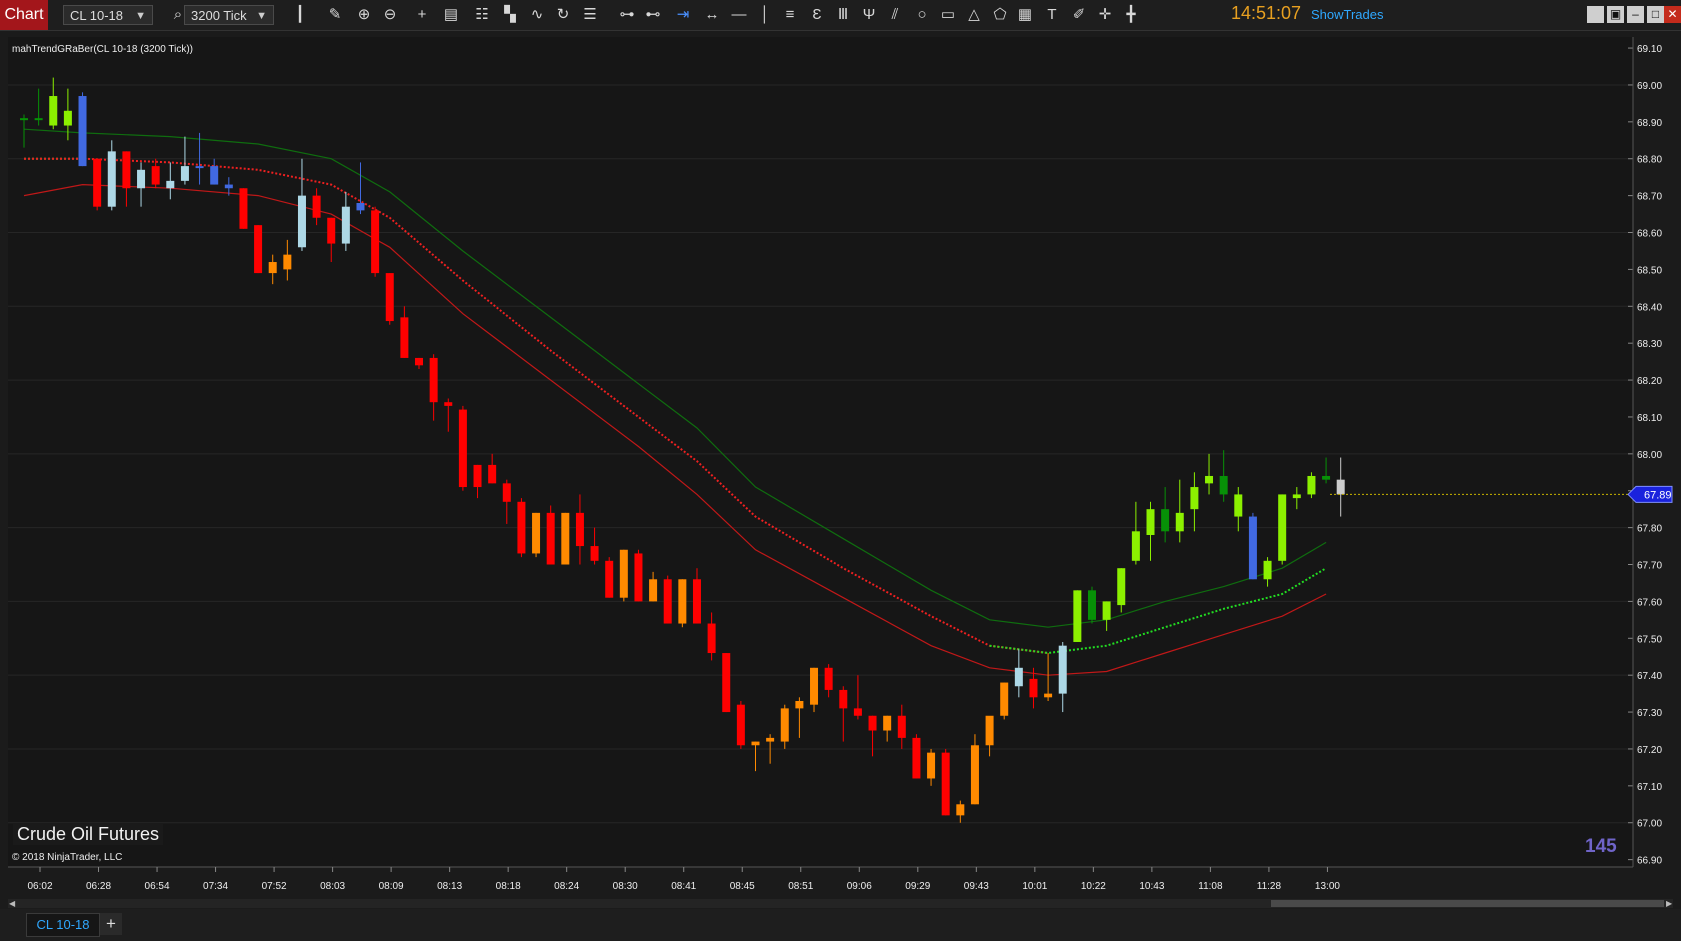 The image size is (1681, 941). Describe the element at coordinates (1615, 14) in the screenshot. I see `restore-icon: ▣` at that location.